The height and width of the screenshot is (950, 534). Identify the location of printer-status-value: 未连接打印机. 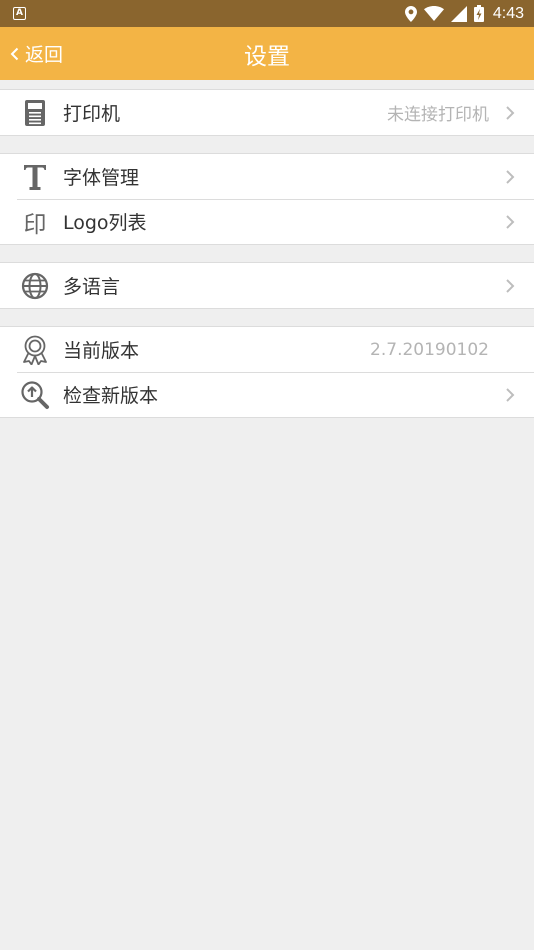
(438, 115).